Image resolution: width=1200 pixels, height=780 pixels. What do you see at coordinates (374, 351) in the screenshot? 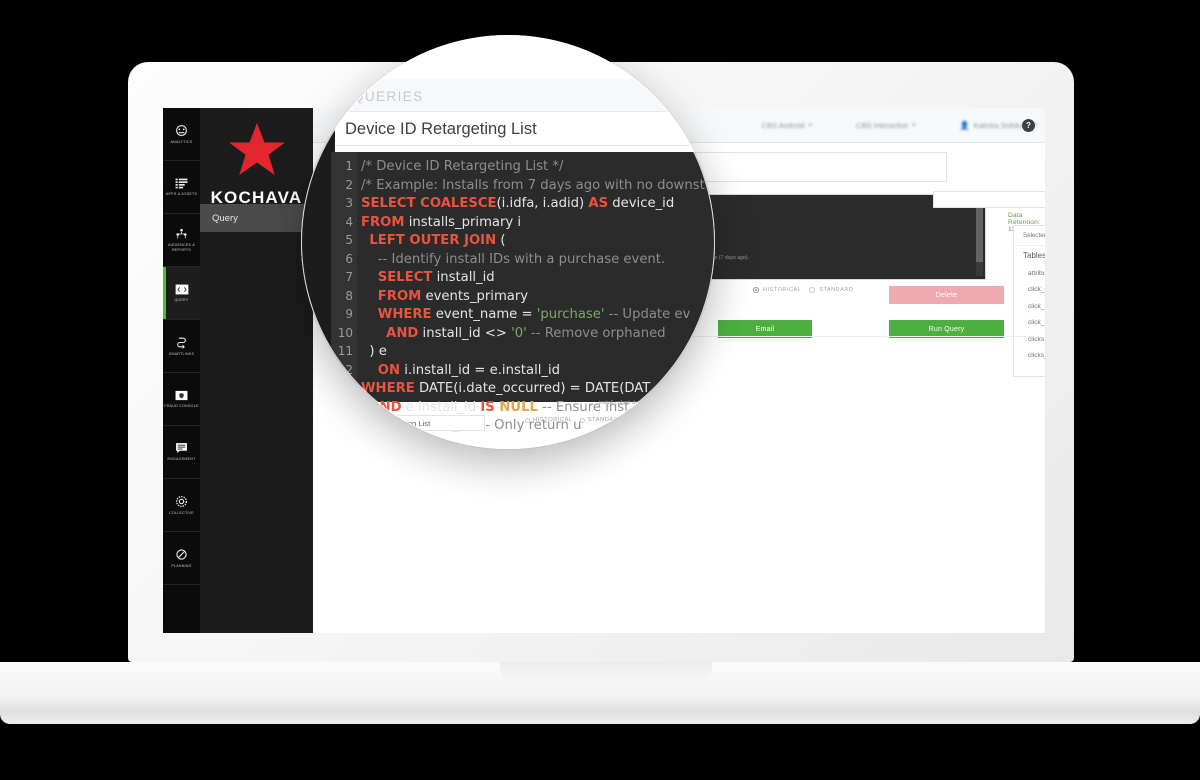
I see `code-token: ) e` at bounding box center [374, 351].